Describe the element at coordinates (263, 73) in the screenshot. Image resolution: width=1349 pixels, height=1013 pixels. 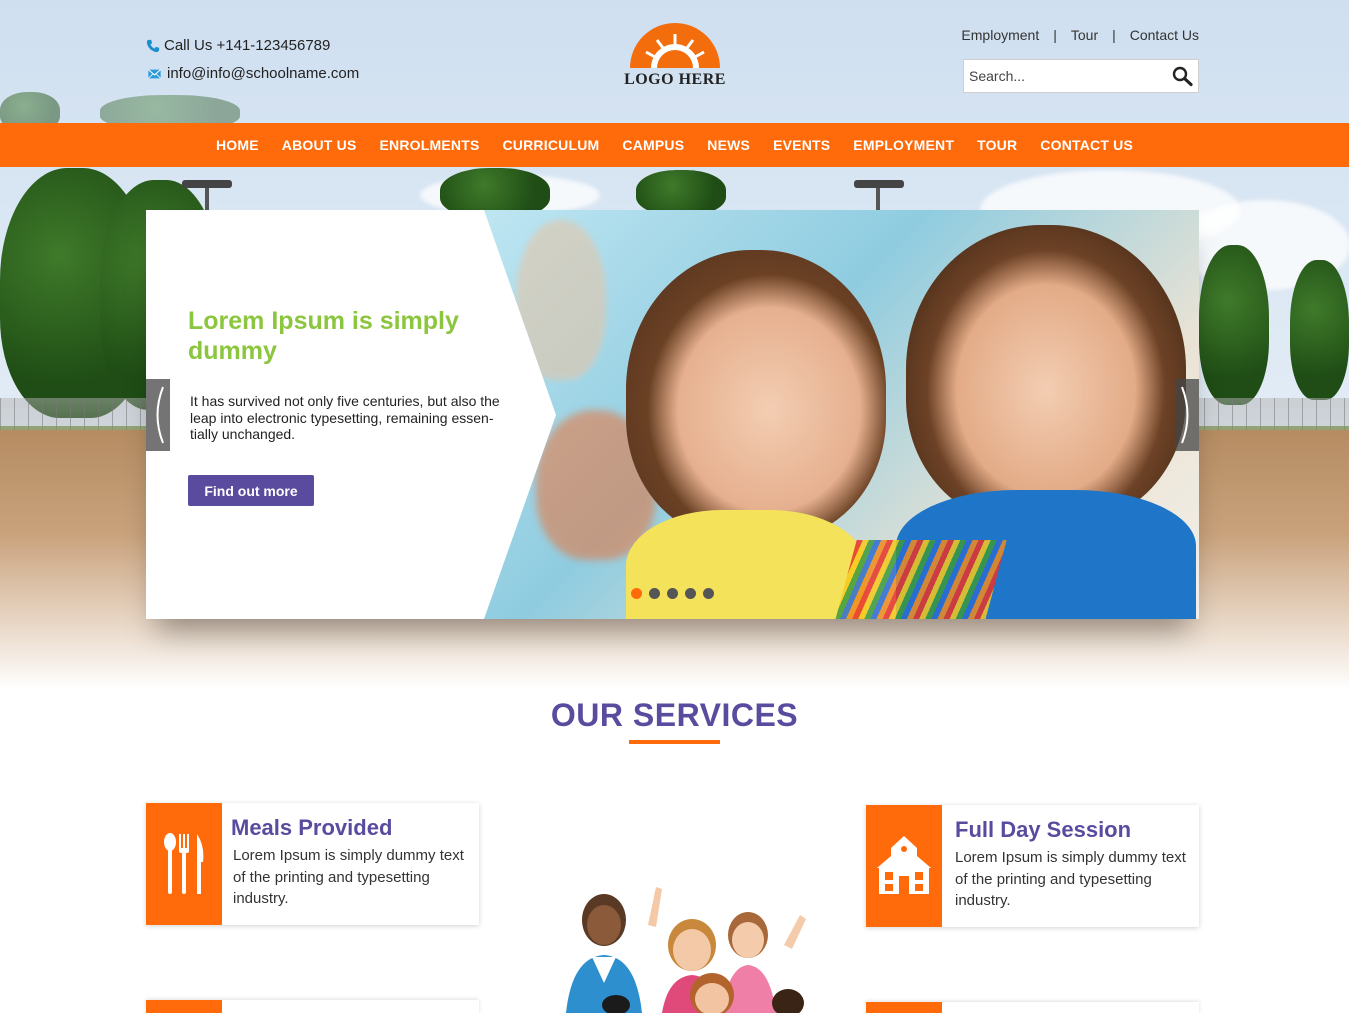
I see `email-text: info@info@schoolname.com` at that location.